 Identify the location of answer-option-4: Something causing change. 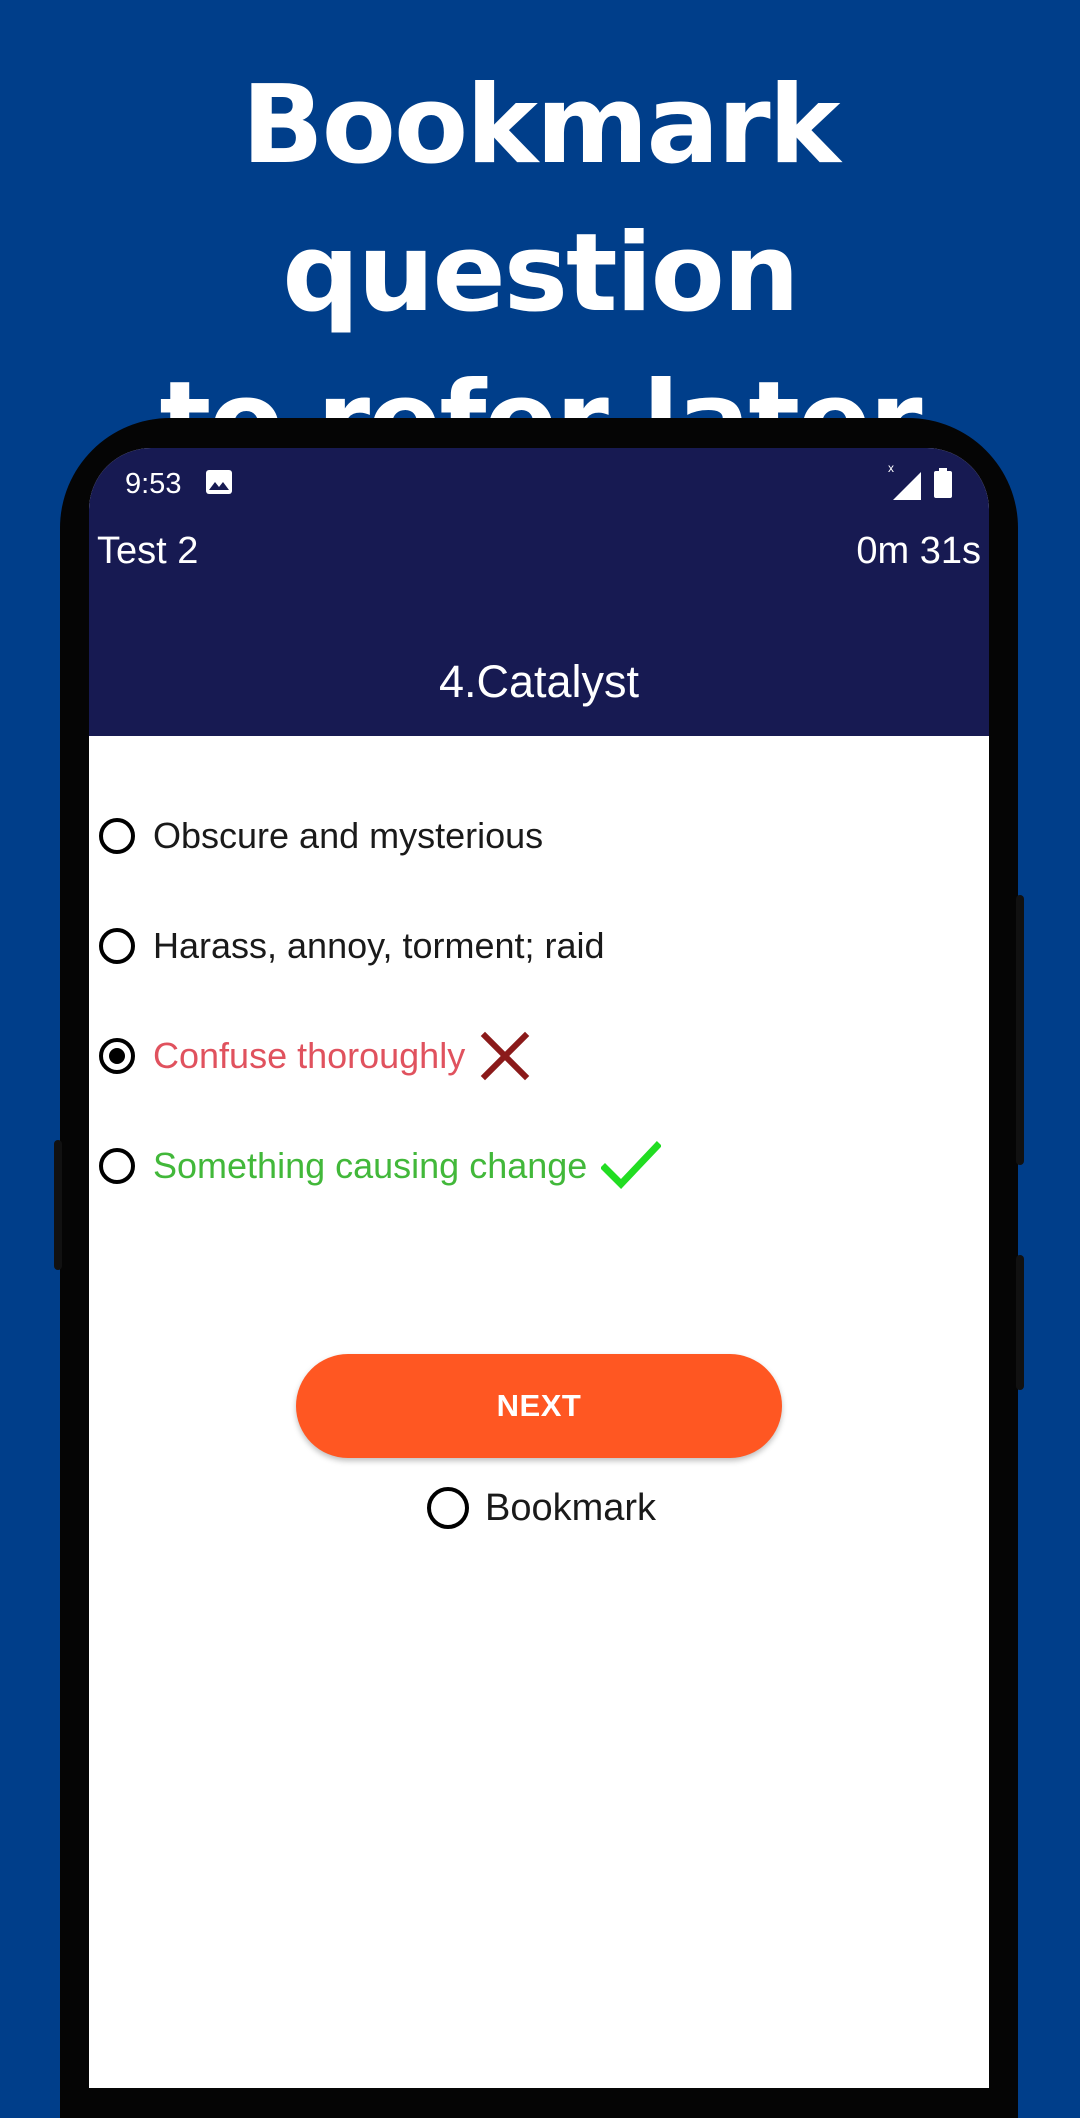
(380, 1166).